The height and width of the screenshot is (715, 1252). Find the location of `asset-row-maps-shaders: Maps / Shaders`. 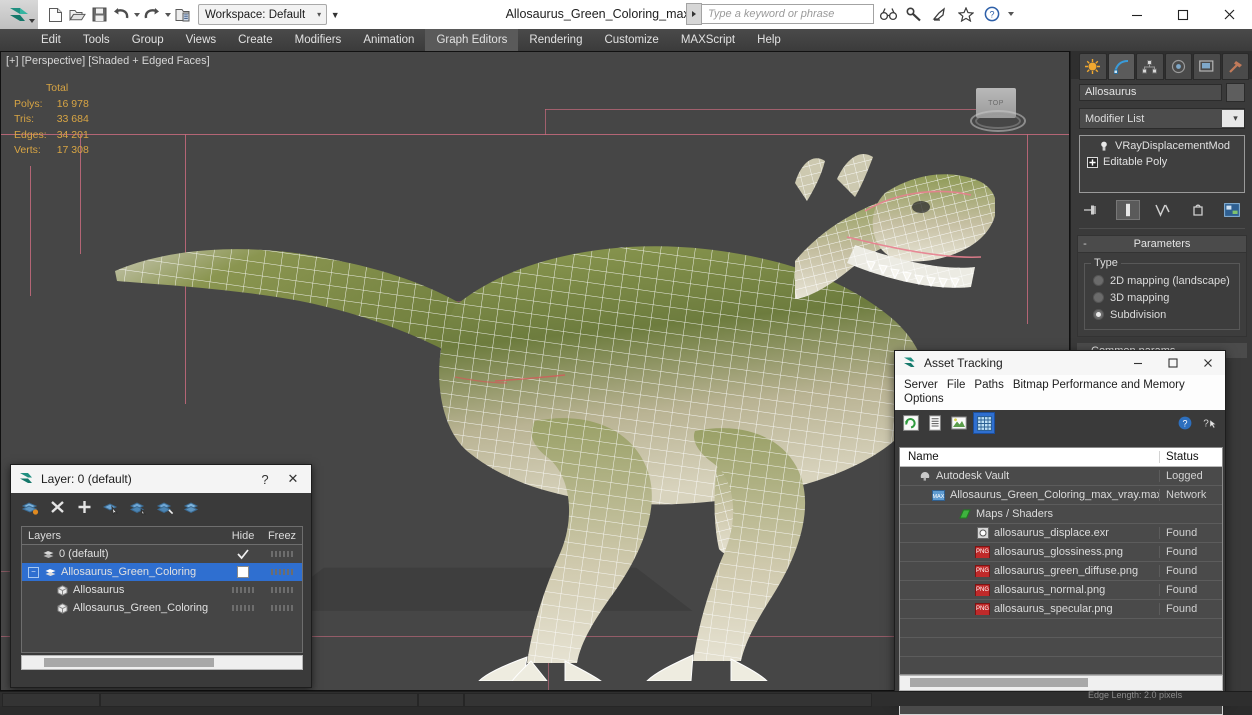

asset-row-maps-shaders: Maps / Shaders is located at coordinates (1061, 514).